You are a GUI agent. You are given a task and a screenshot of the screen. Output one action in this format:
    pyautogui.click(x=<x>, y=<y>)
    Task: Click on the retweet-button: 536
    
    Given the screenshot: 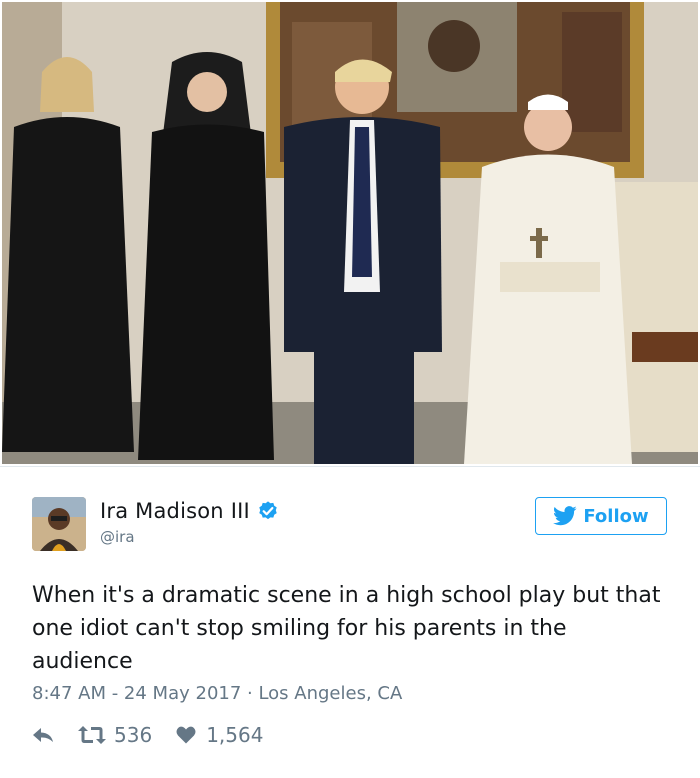 What is the action you would take?
    pyautogui.click(x=115, y=735)
    